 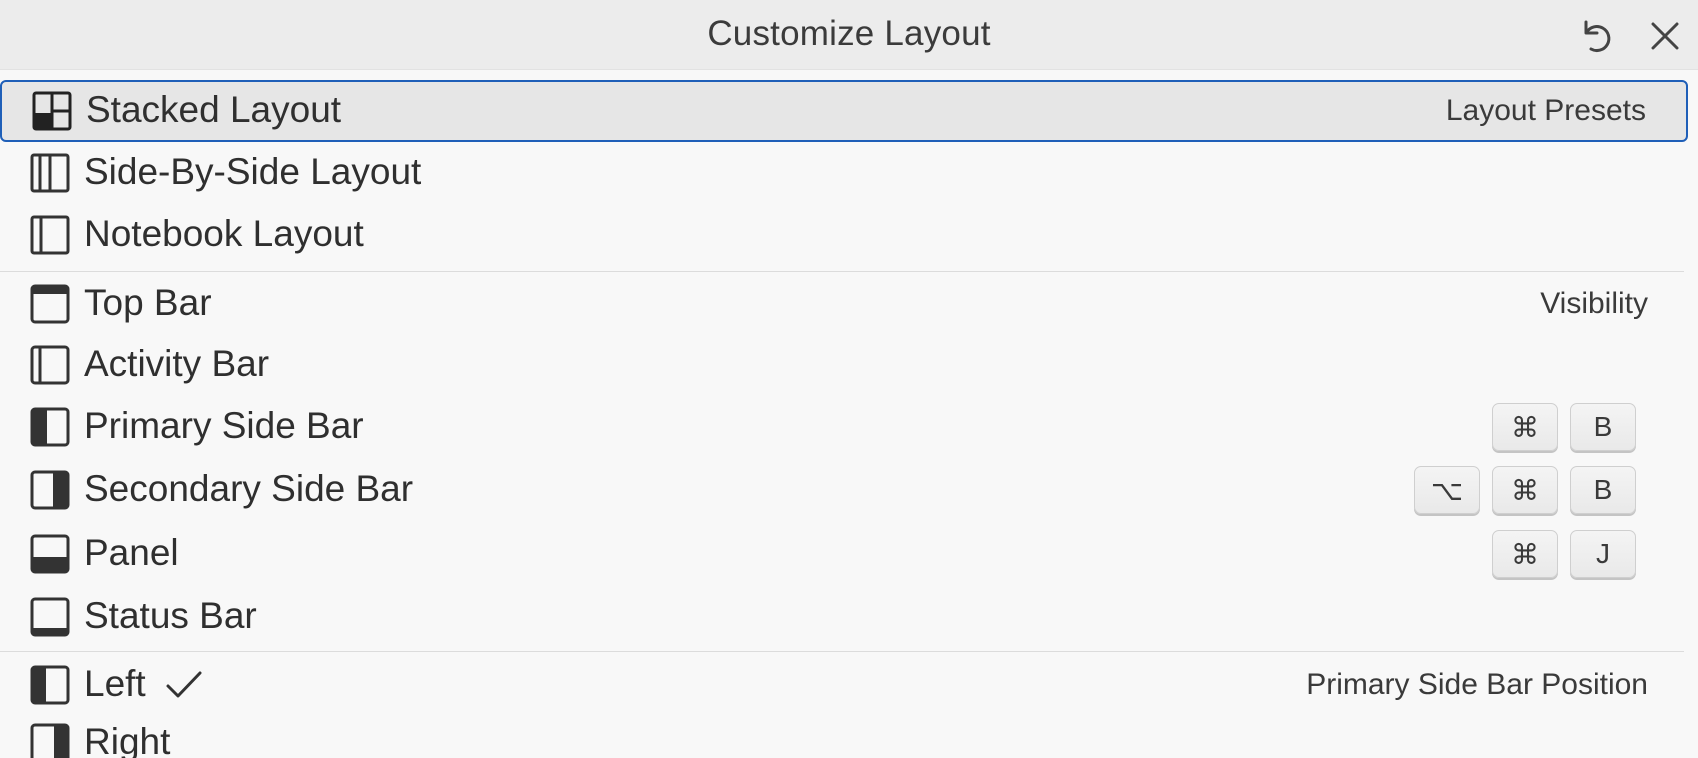 I want to click on primary-side-bar-icon, so click(x=50, y=427).